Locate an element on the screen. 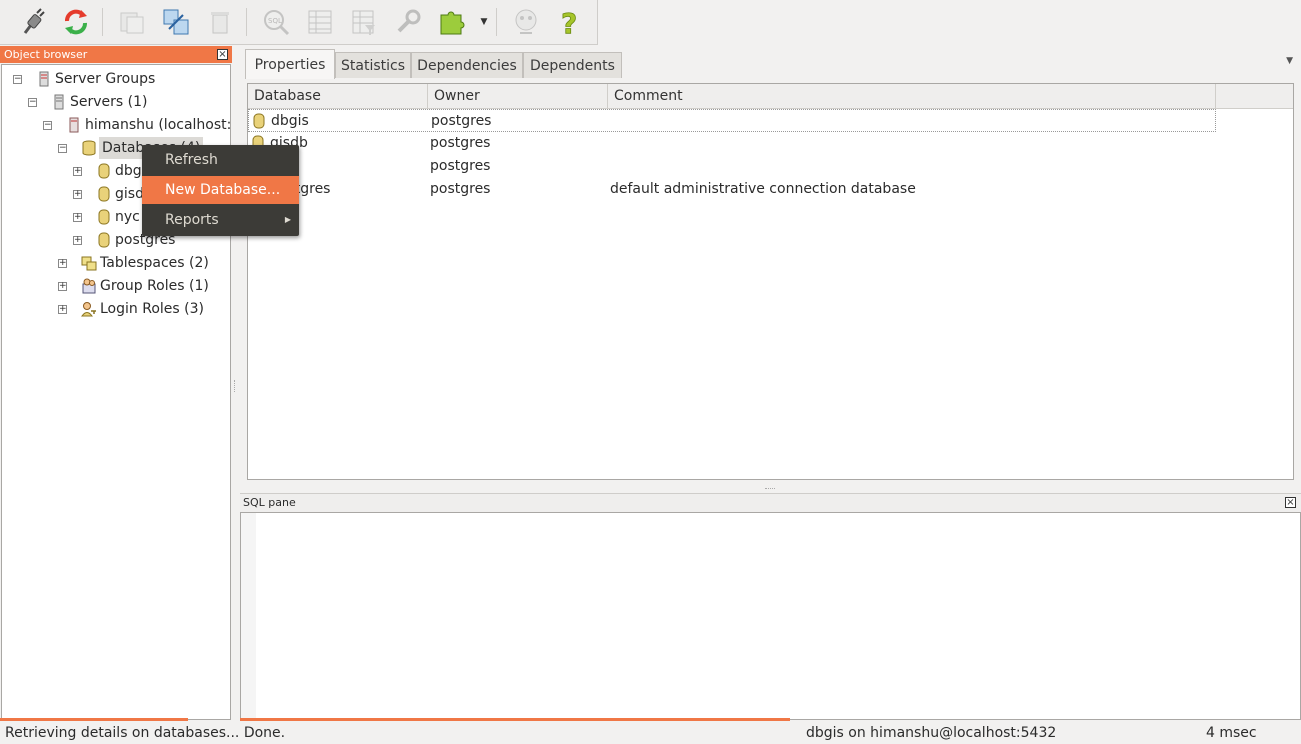 This screenshot has height=744, width=1301. databases-icon is located at coordinates (89, 148).